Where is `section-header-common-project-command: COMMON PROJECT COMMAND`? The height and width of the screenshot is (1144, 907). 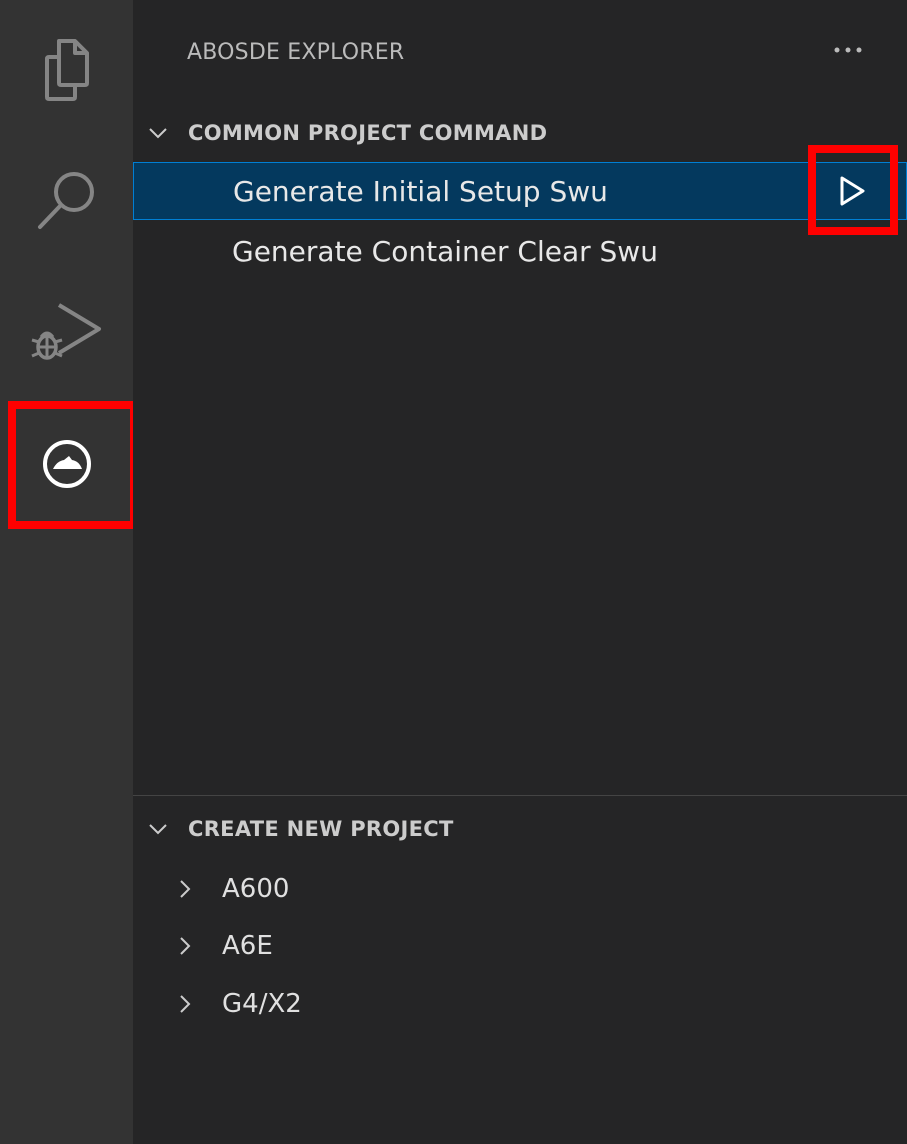
section-header-common-project-command: COMMON PROJECT COMMAND is located at coordinates (520, 133).